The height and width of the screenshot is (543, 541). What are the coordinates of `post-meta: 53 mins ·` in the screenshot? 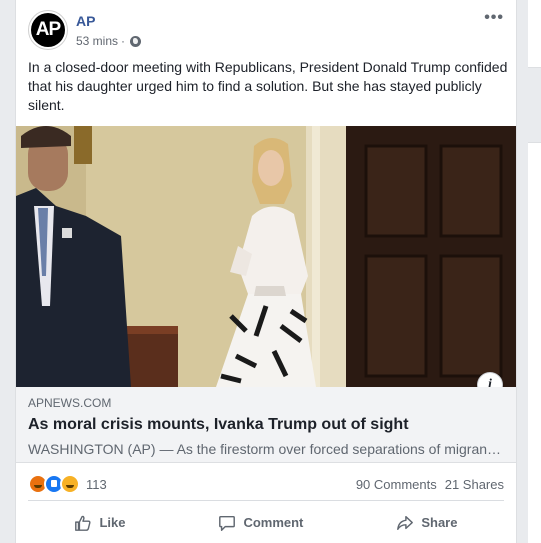 It's located at (109, 41).